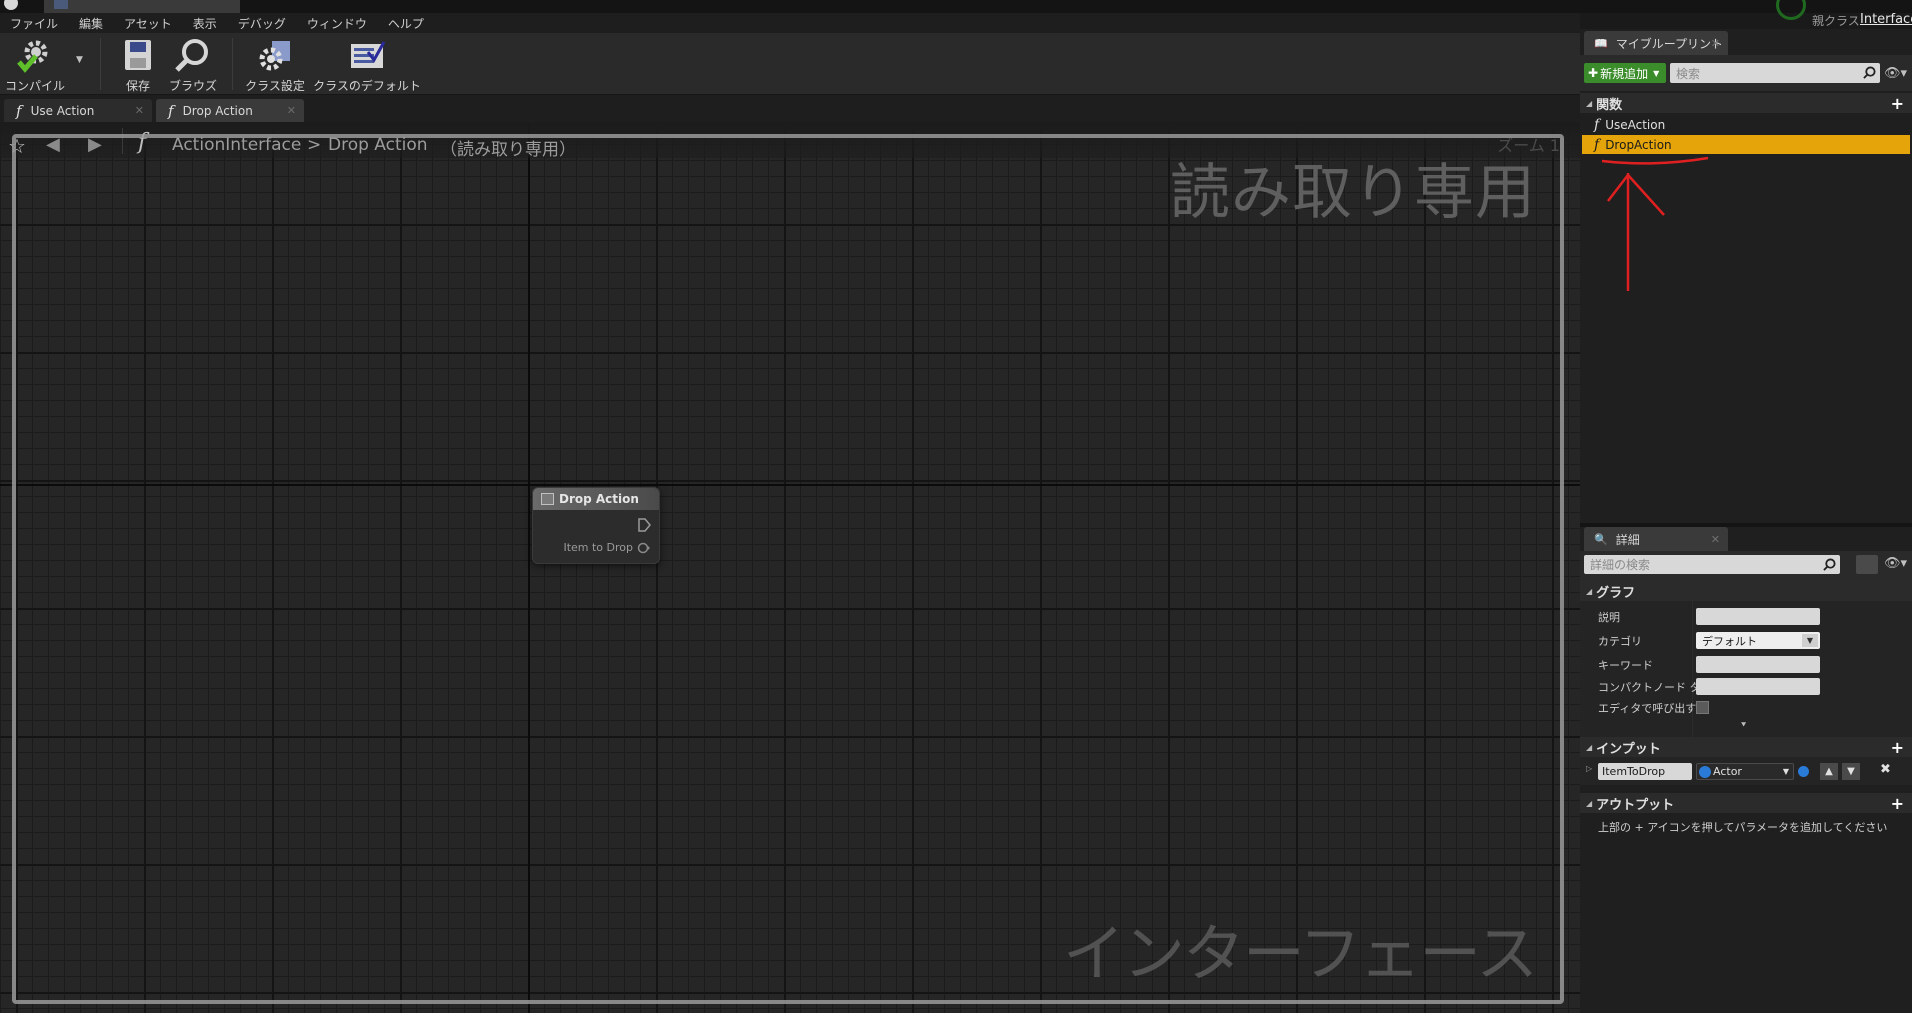  What do you see at coordinates (1885, 769) in the screenshot?
I see `remove-param-icon: ✖` at bounding box center [1885, 769].